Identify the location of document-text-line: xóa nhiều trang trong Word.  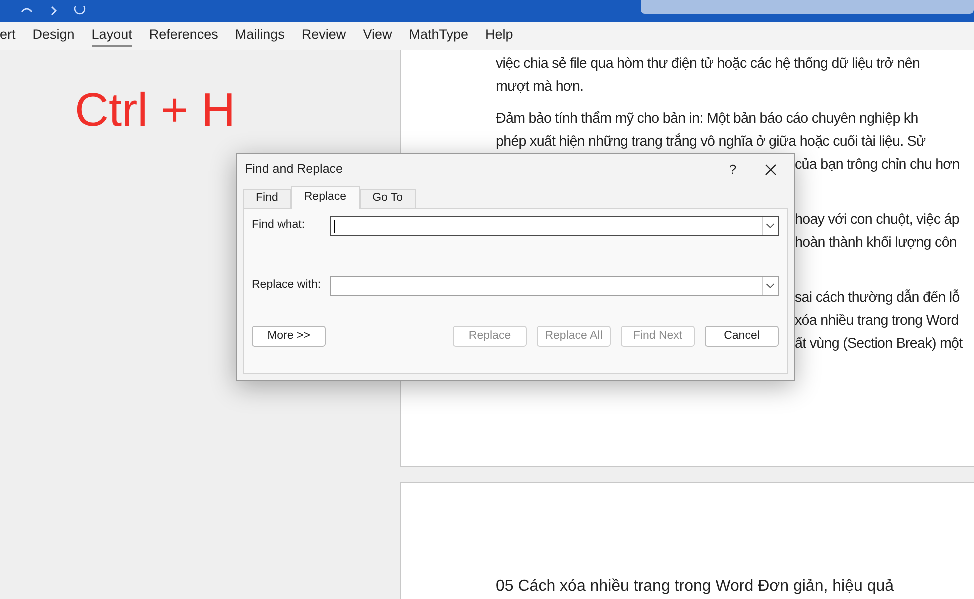
(877, 321).